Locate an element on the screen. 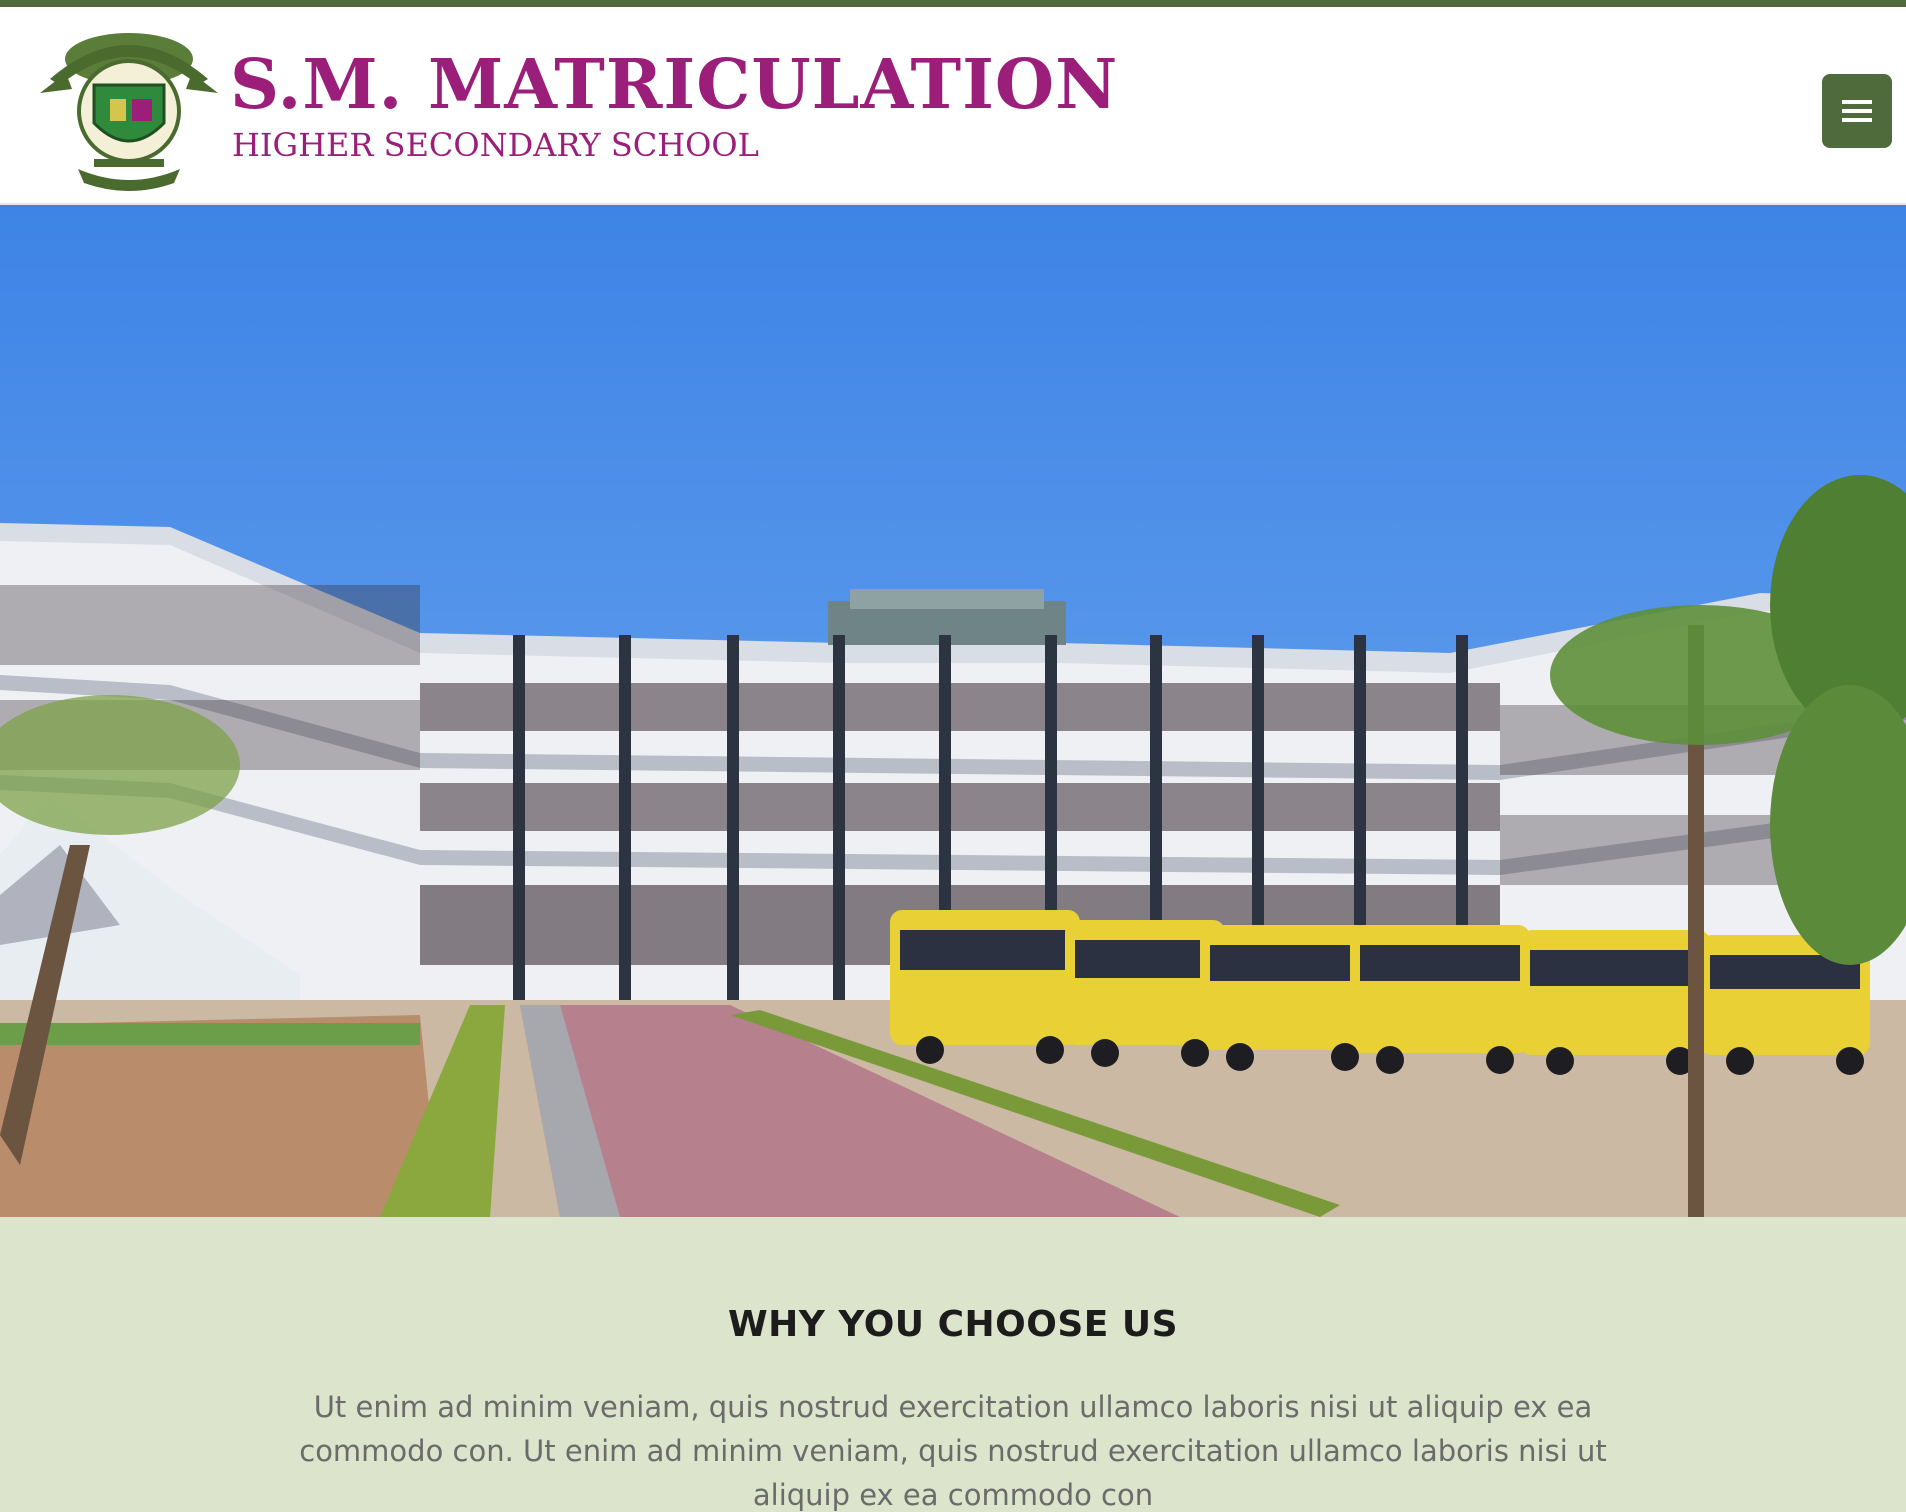  hamburger-menu-icon is located at coordinates (1857, 111).